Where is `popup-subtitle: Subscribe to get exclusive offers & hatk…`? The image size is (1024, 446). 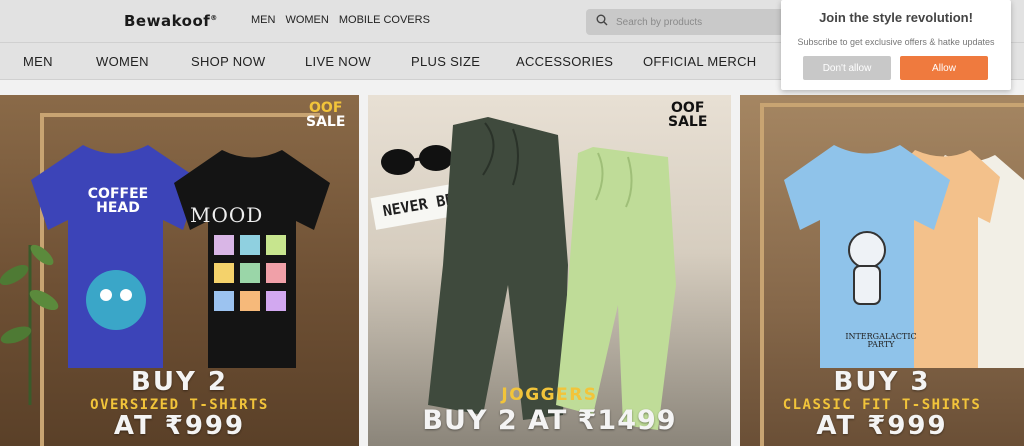
popup-subtitle: Subscribe to get exclusive offers & hatk… is located at coordinates (896, 42).